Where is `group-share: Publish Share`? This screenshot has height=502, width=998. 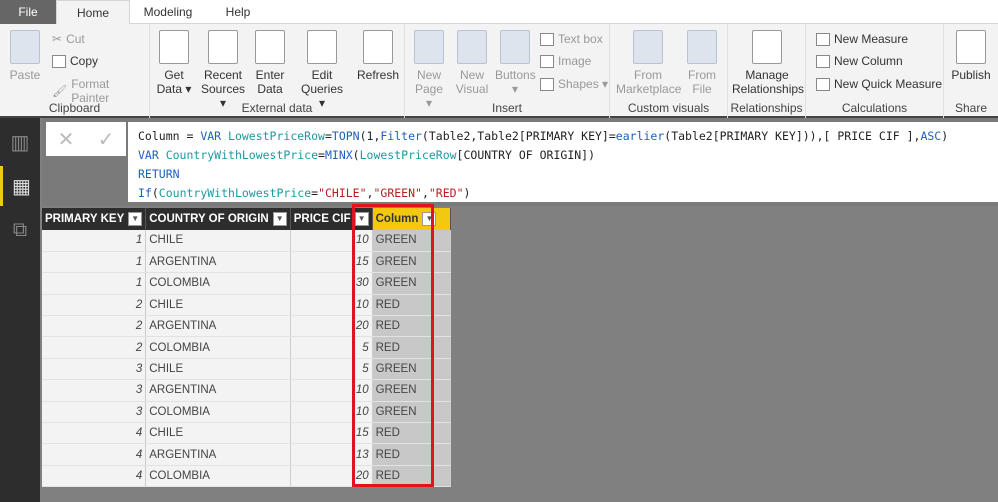 group-share: Publish Share is located at coordinates (971, 71).